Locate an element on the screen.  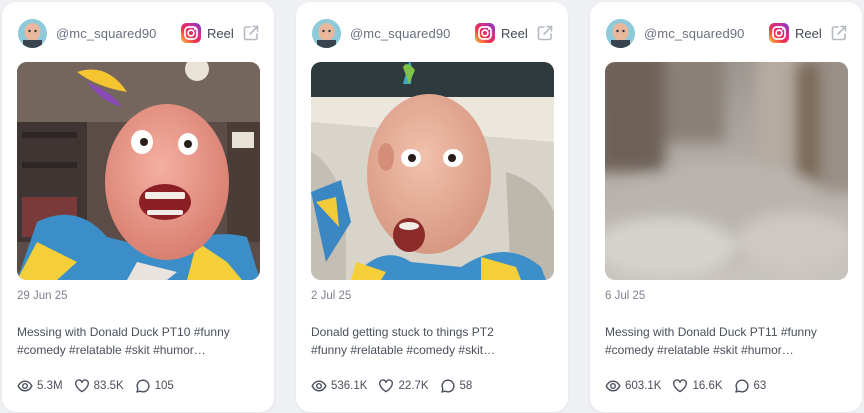
comments-count: 58 is located at coordinates (466, 386).